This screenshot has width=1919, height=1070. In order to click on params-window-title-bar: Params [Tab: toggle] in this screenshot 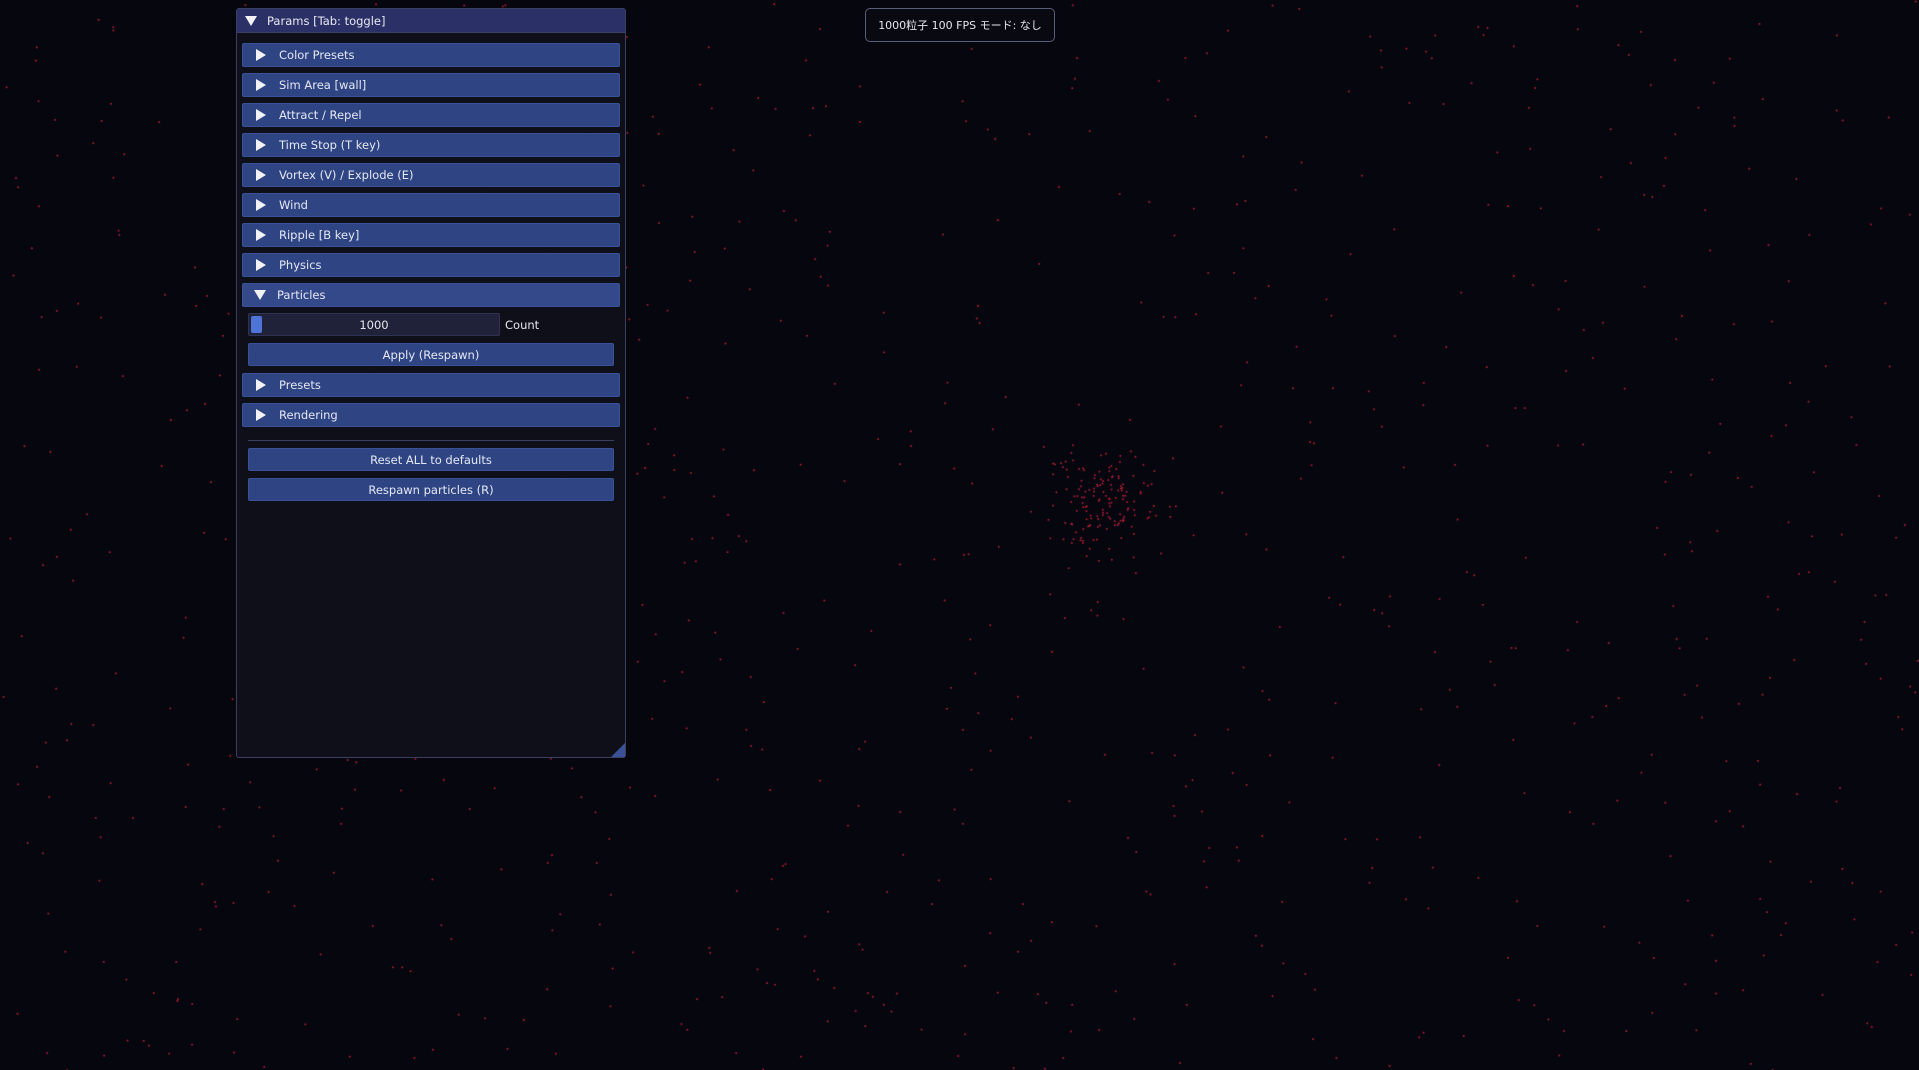, I will do `click(431, 21)`.